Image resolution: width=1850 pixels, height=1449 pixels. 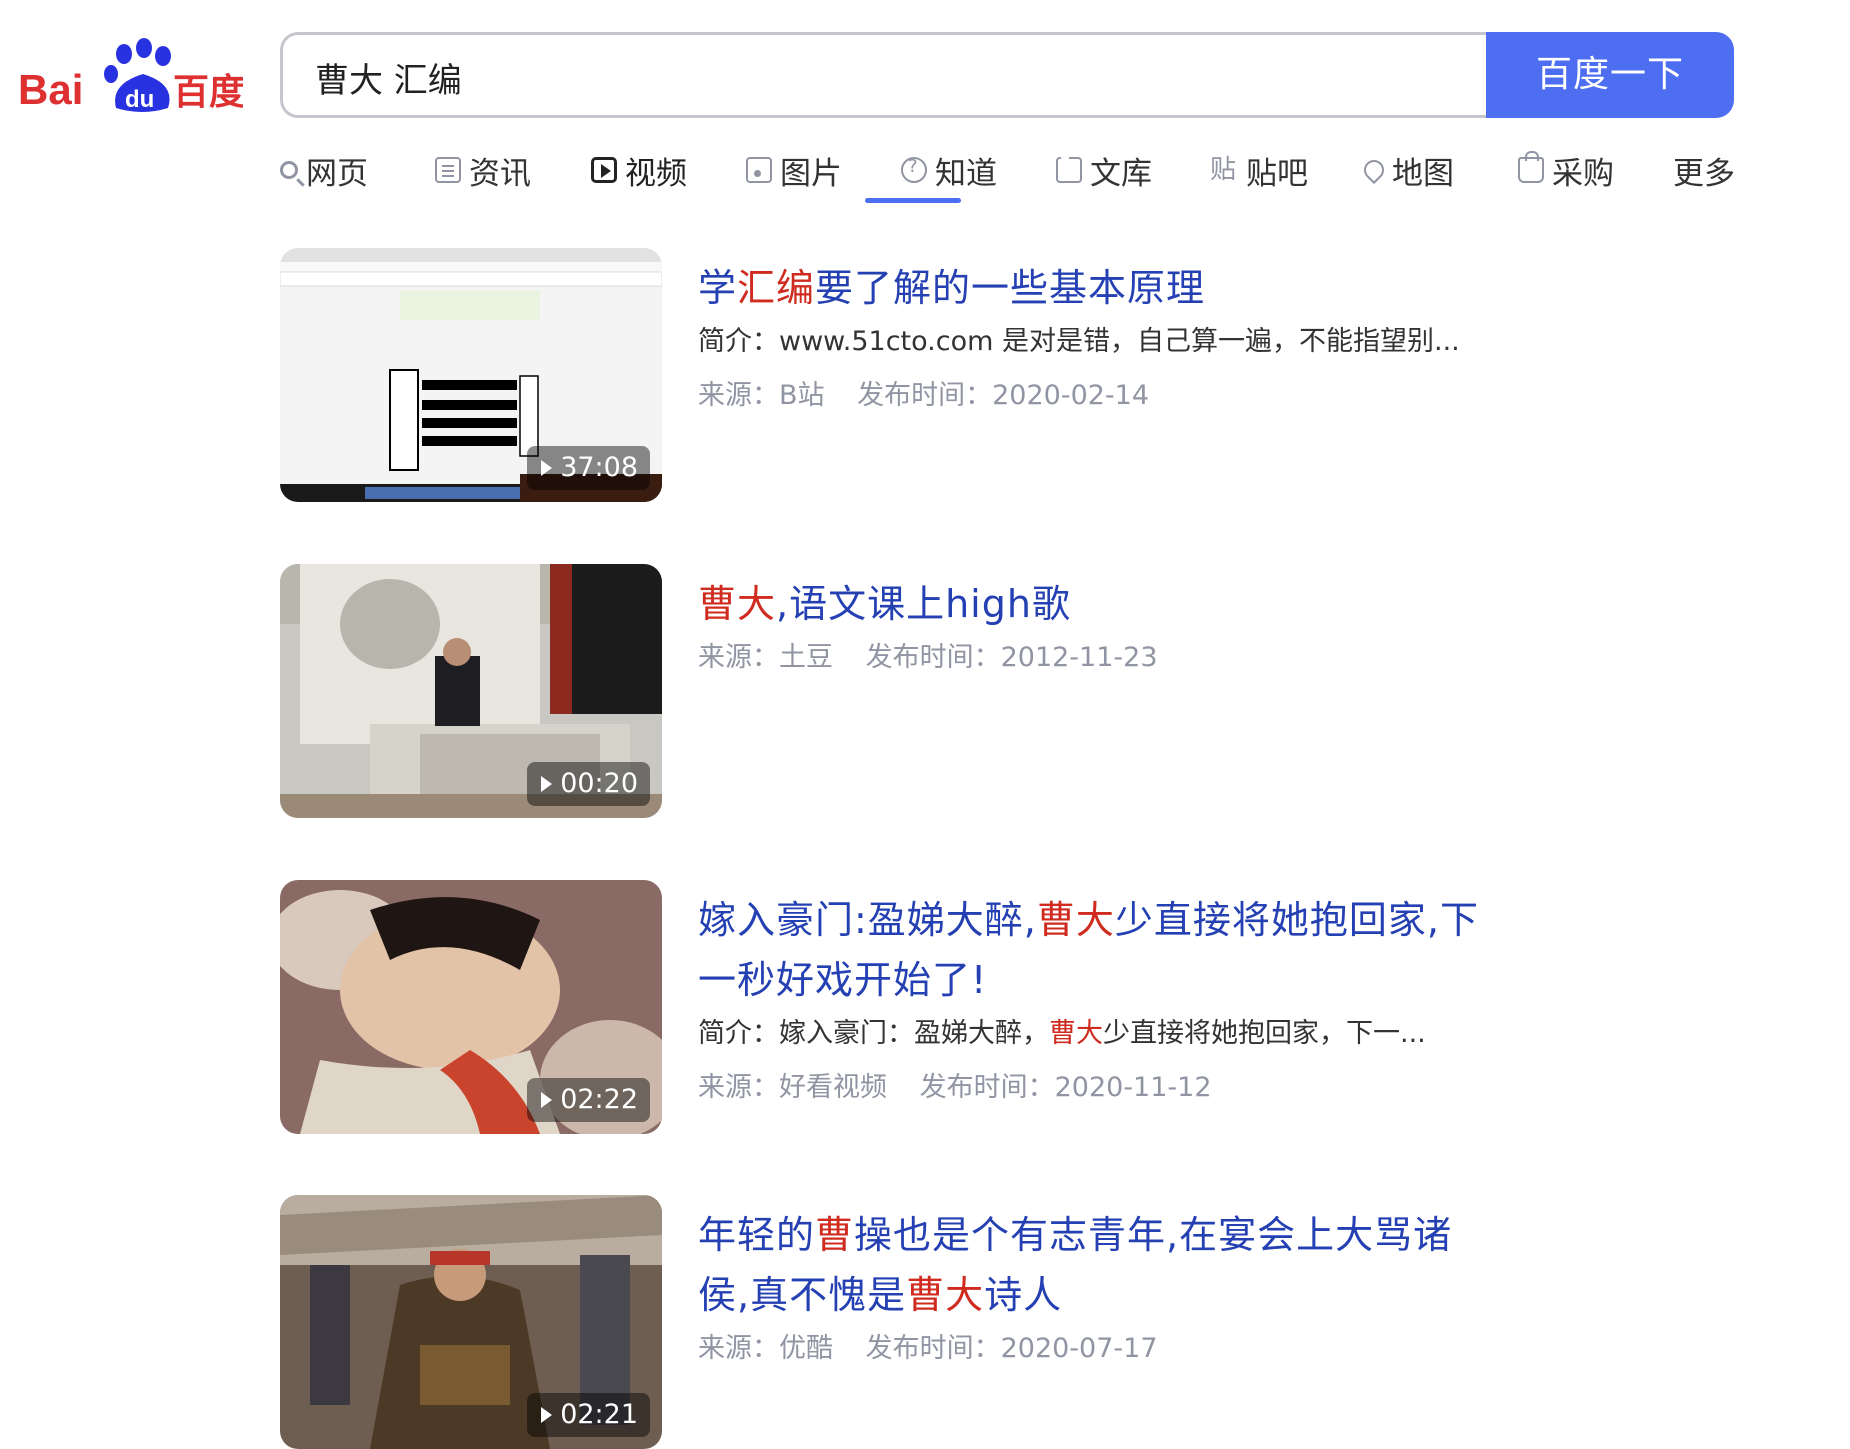 I want to click on result-meta: 来源：优酷 发布时间：2020-07-17, so click(x=1128, y=1349).